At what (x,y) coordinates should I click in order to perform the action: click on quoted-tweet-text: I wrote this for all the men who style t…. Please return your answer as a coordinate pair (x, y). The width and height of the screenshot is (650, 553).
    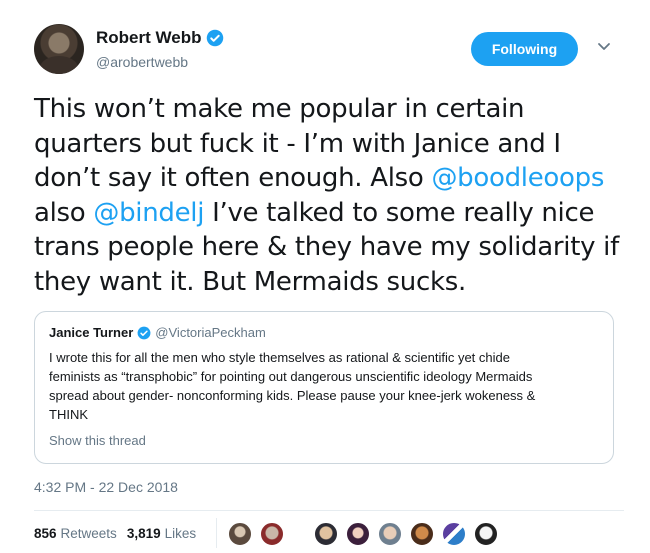
    Looking at the image, I should click on (325, 386).